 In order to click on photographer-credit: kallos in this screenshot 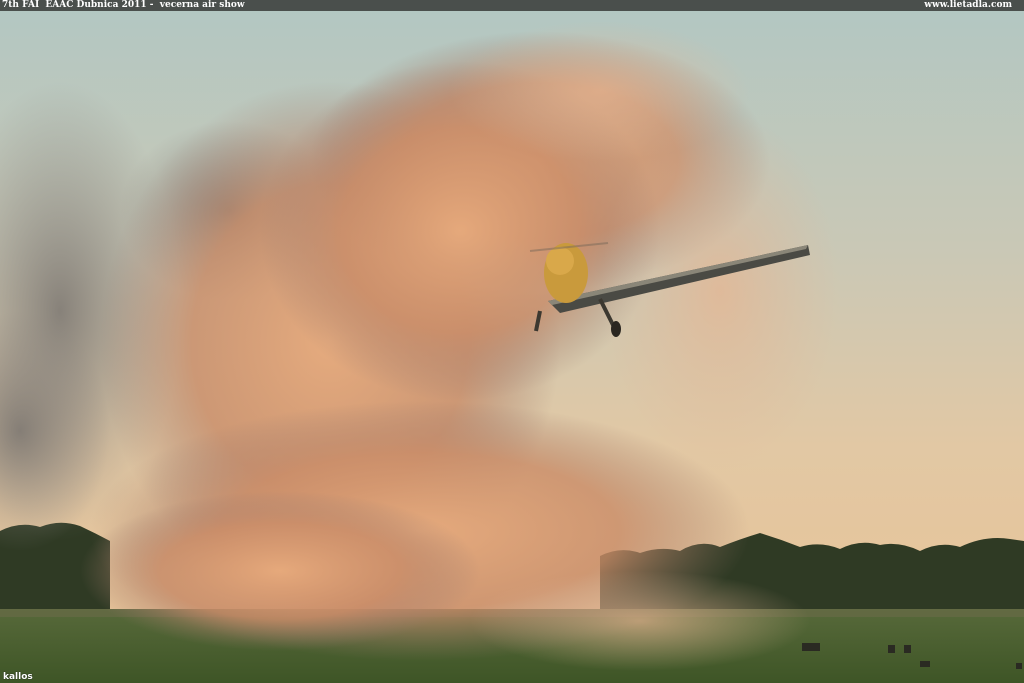, I will do `click(18, 677)`.